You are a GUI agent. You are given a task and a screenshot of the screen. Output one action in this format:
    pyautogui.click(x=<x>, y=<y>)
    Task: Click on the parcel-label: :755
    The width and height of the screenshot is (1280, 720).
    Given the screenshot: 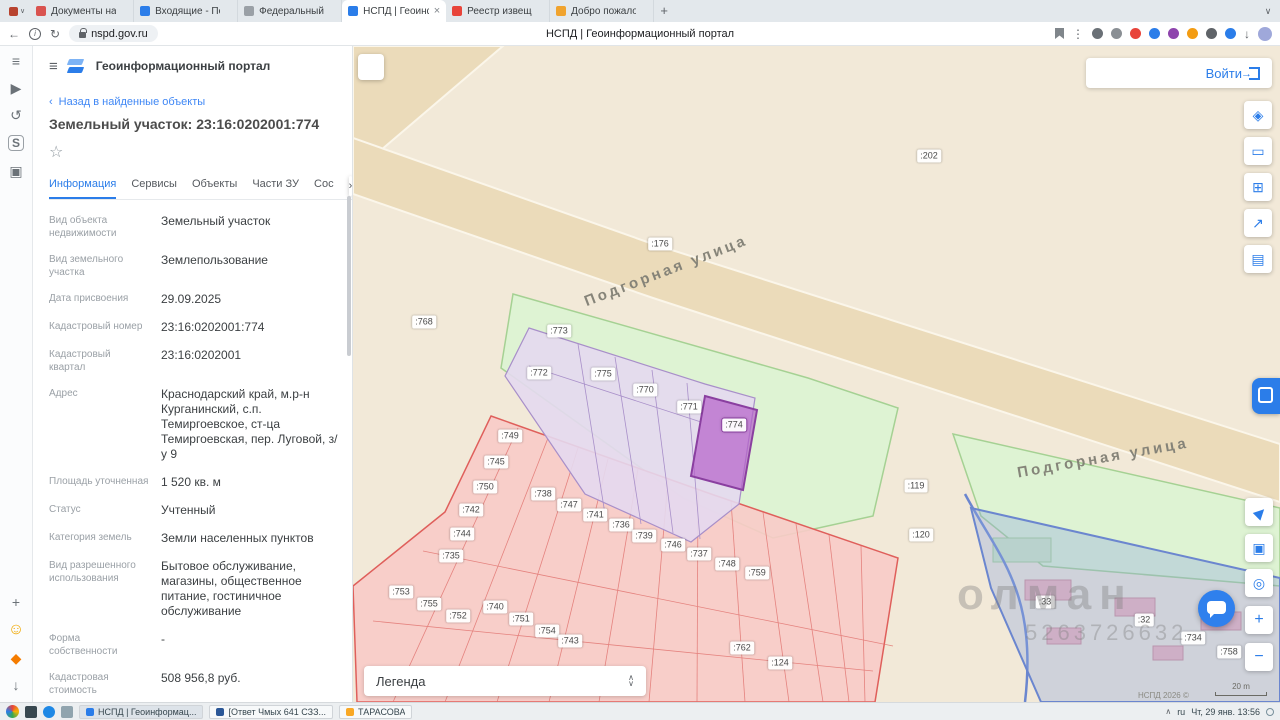 What is the action you would take?
    pyautogui.click(x=429, y=604)
    